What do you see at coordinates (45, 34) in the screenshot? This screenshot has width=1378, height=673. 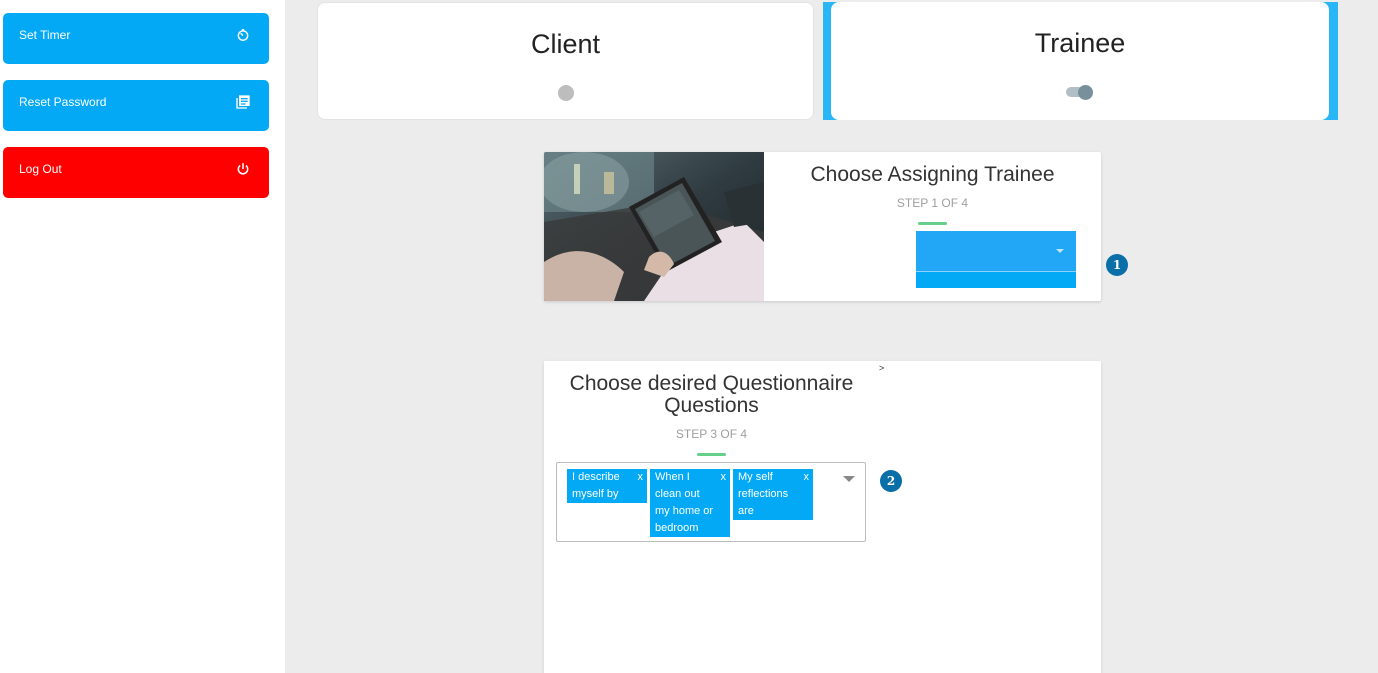 I see `set-timer-label: Set Timer` at bounding box center [45, 34].